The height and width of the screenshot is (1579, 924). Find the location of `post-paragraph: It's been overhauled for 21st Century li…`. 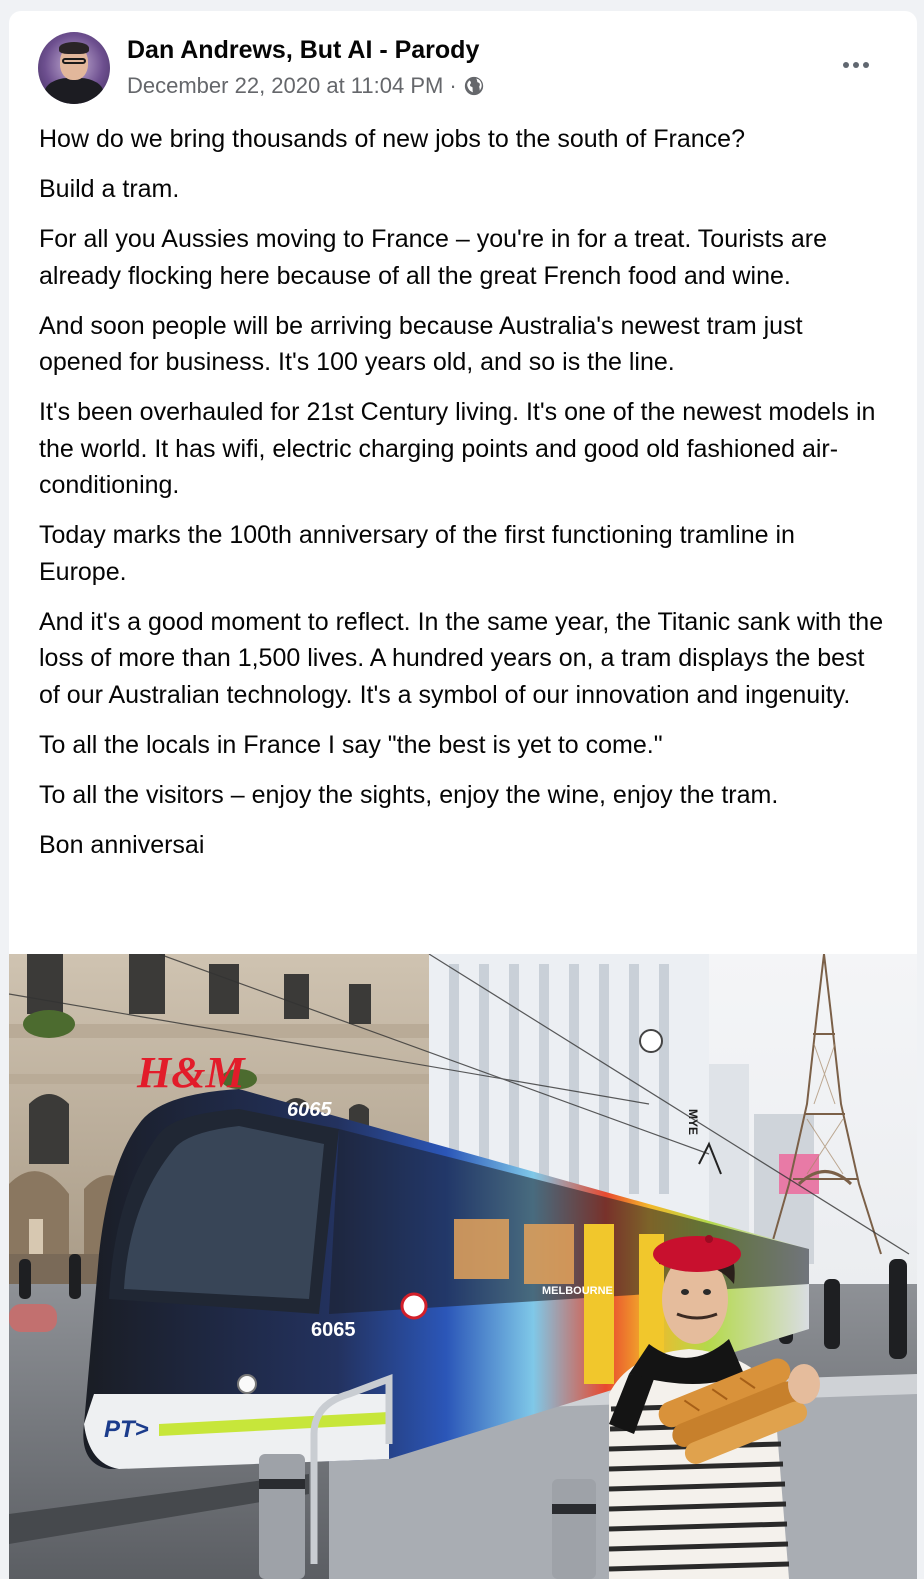

post-paragraph: It's been overhauled for 21st Century li… is located at coordinates (457, 448).